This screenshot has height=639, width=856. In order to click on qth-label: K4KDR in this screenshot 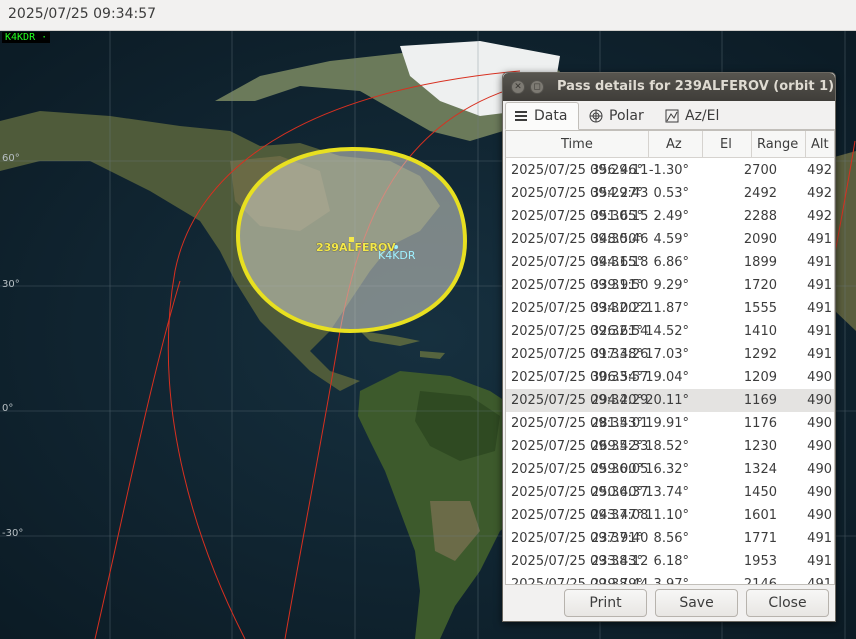, I will do `click(397, 255)`.